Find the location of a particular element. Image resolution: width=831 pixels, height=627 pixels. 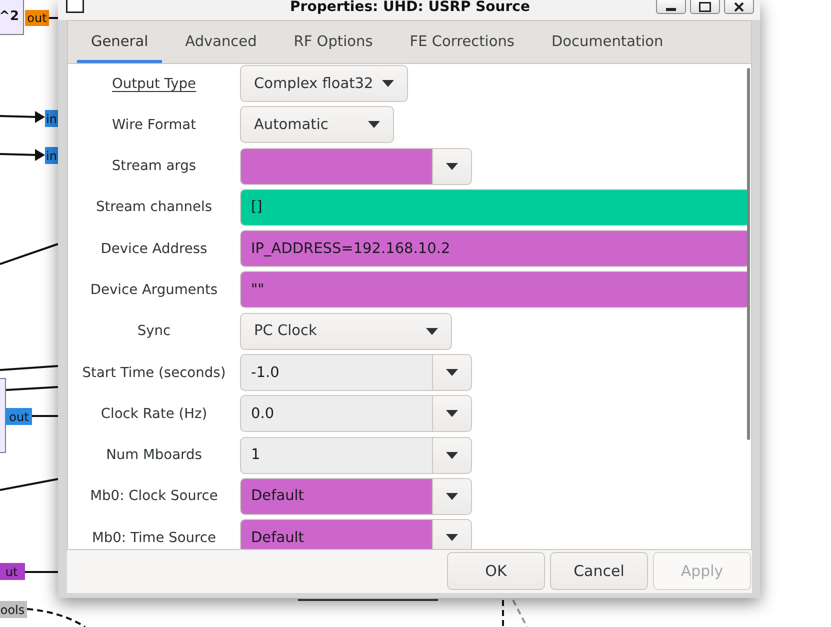

field-label: Clock Rate (Hz) is located at coordinates (154, 414).